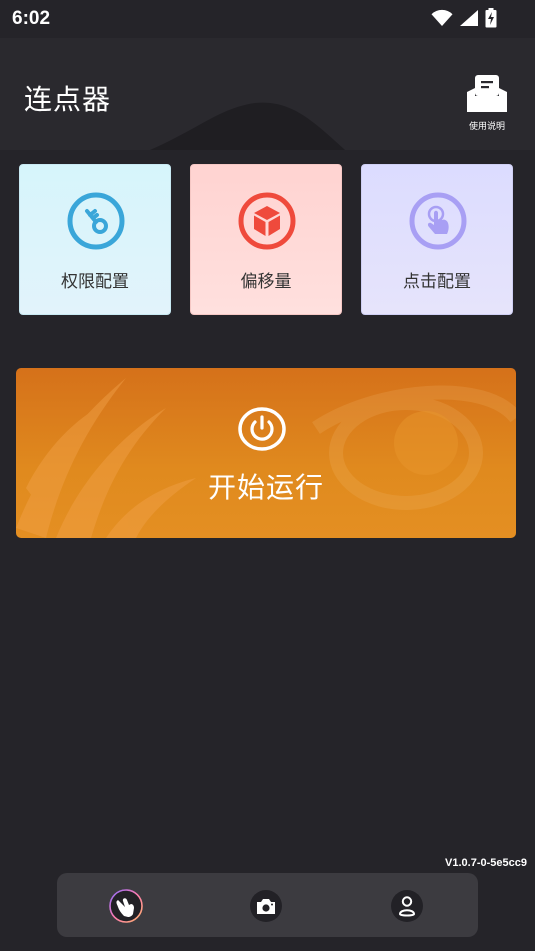 The image size is (535, 951). I want to click on app-header: 连点器 使用说明, so click(267, 94).